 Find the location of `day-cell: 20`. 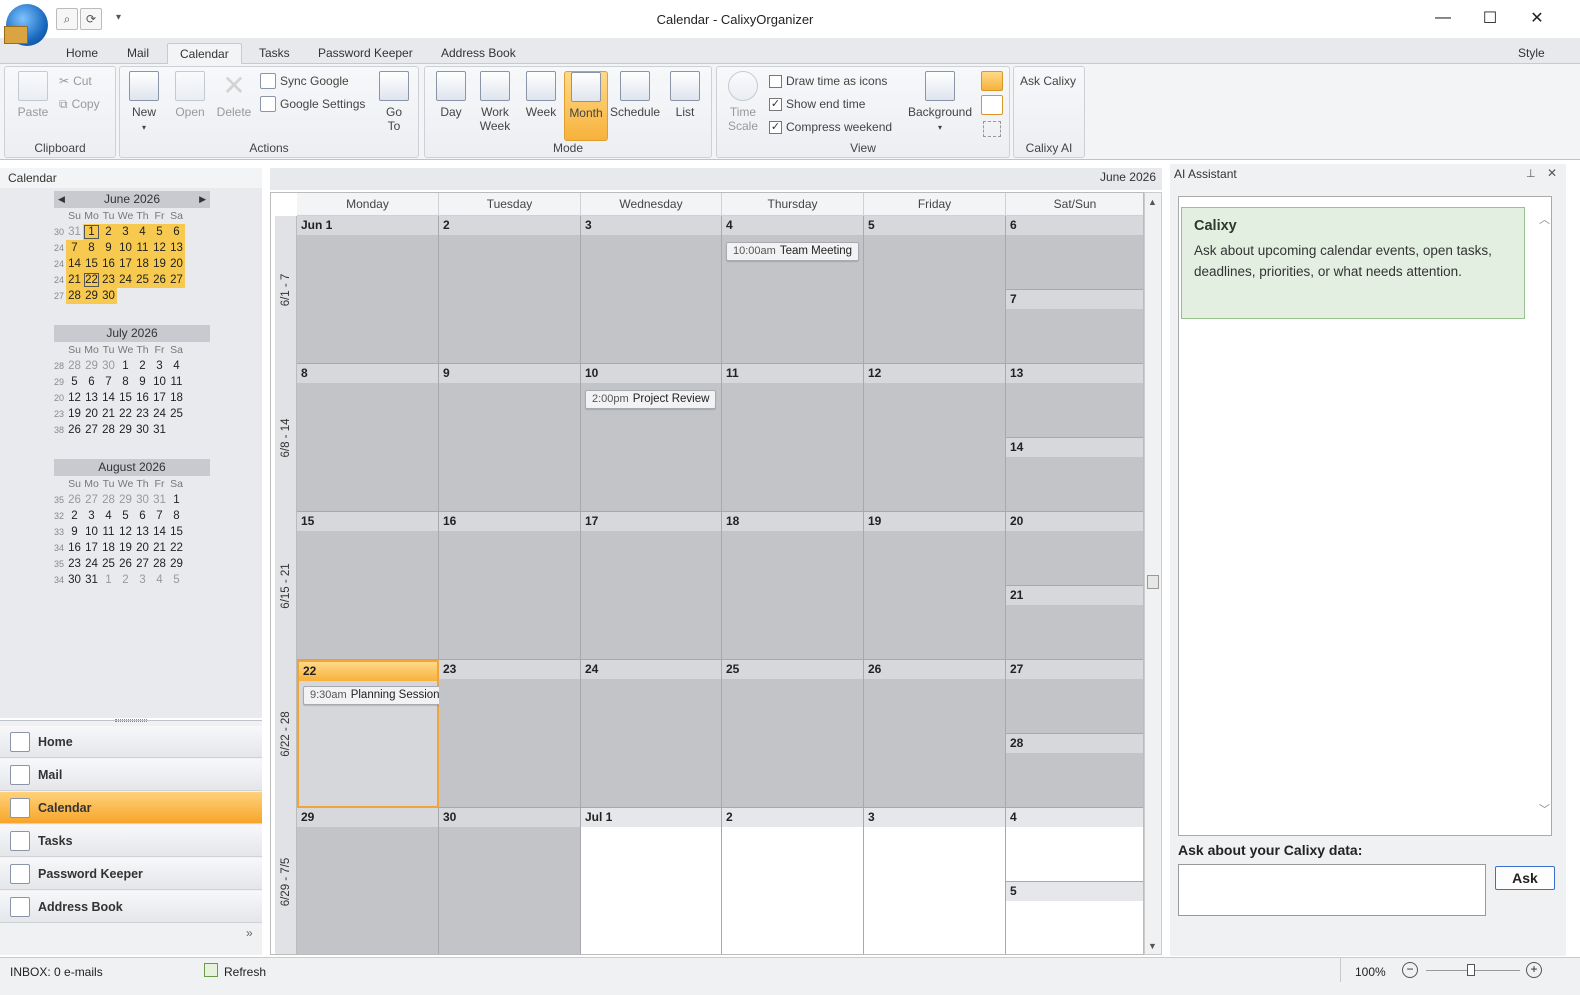

day-cell: 20 is located at coordinates (1074, 549).